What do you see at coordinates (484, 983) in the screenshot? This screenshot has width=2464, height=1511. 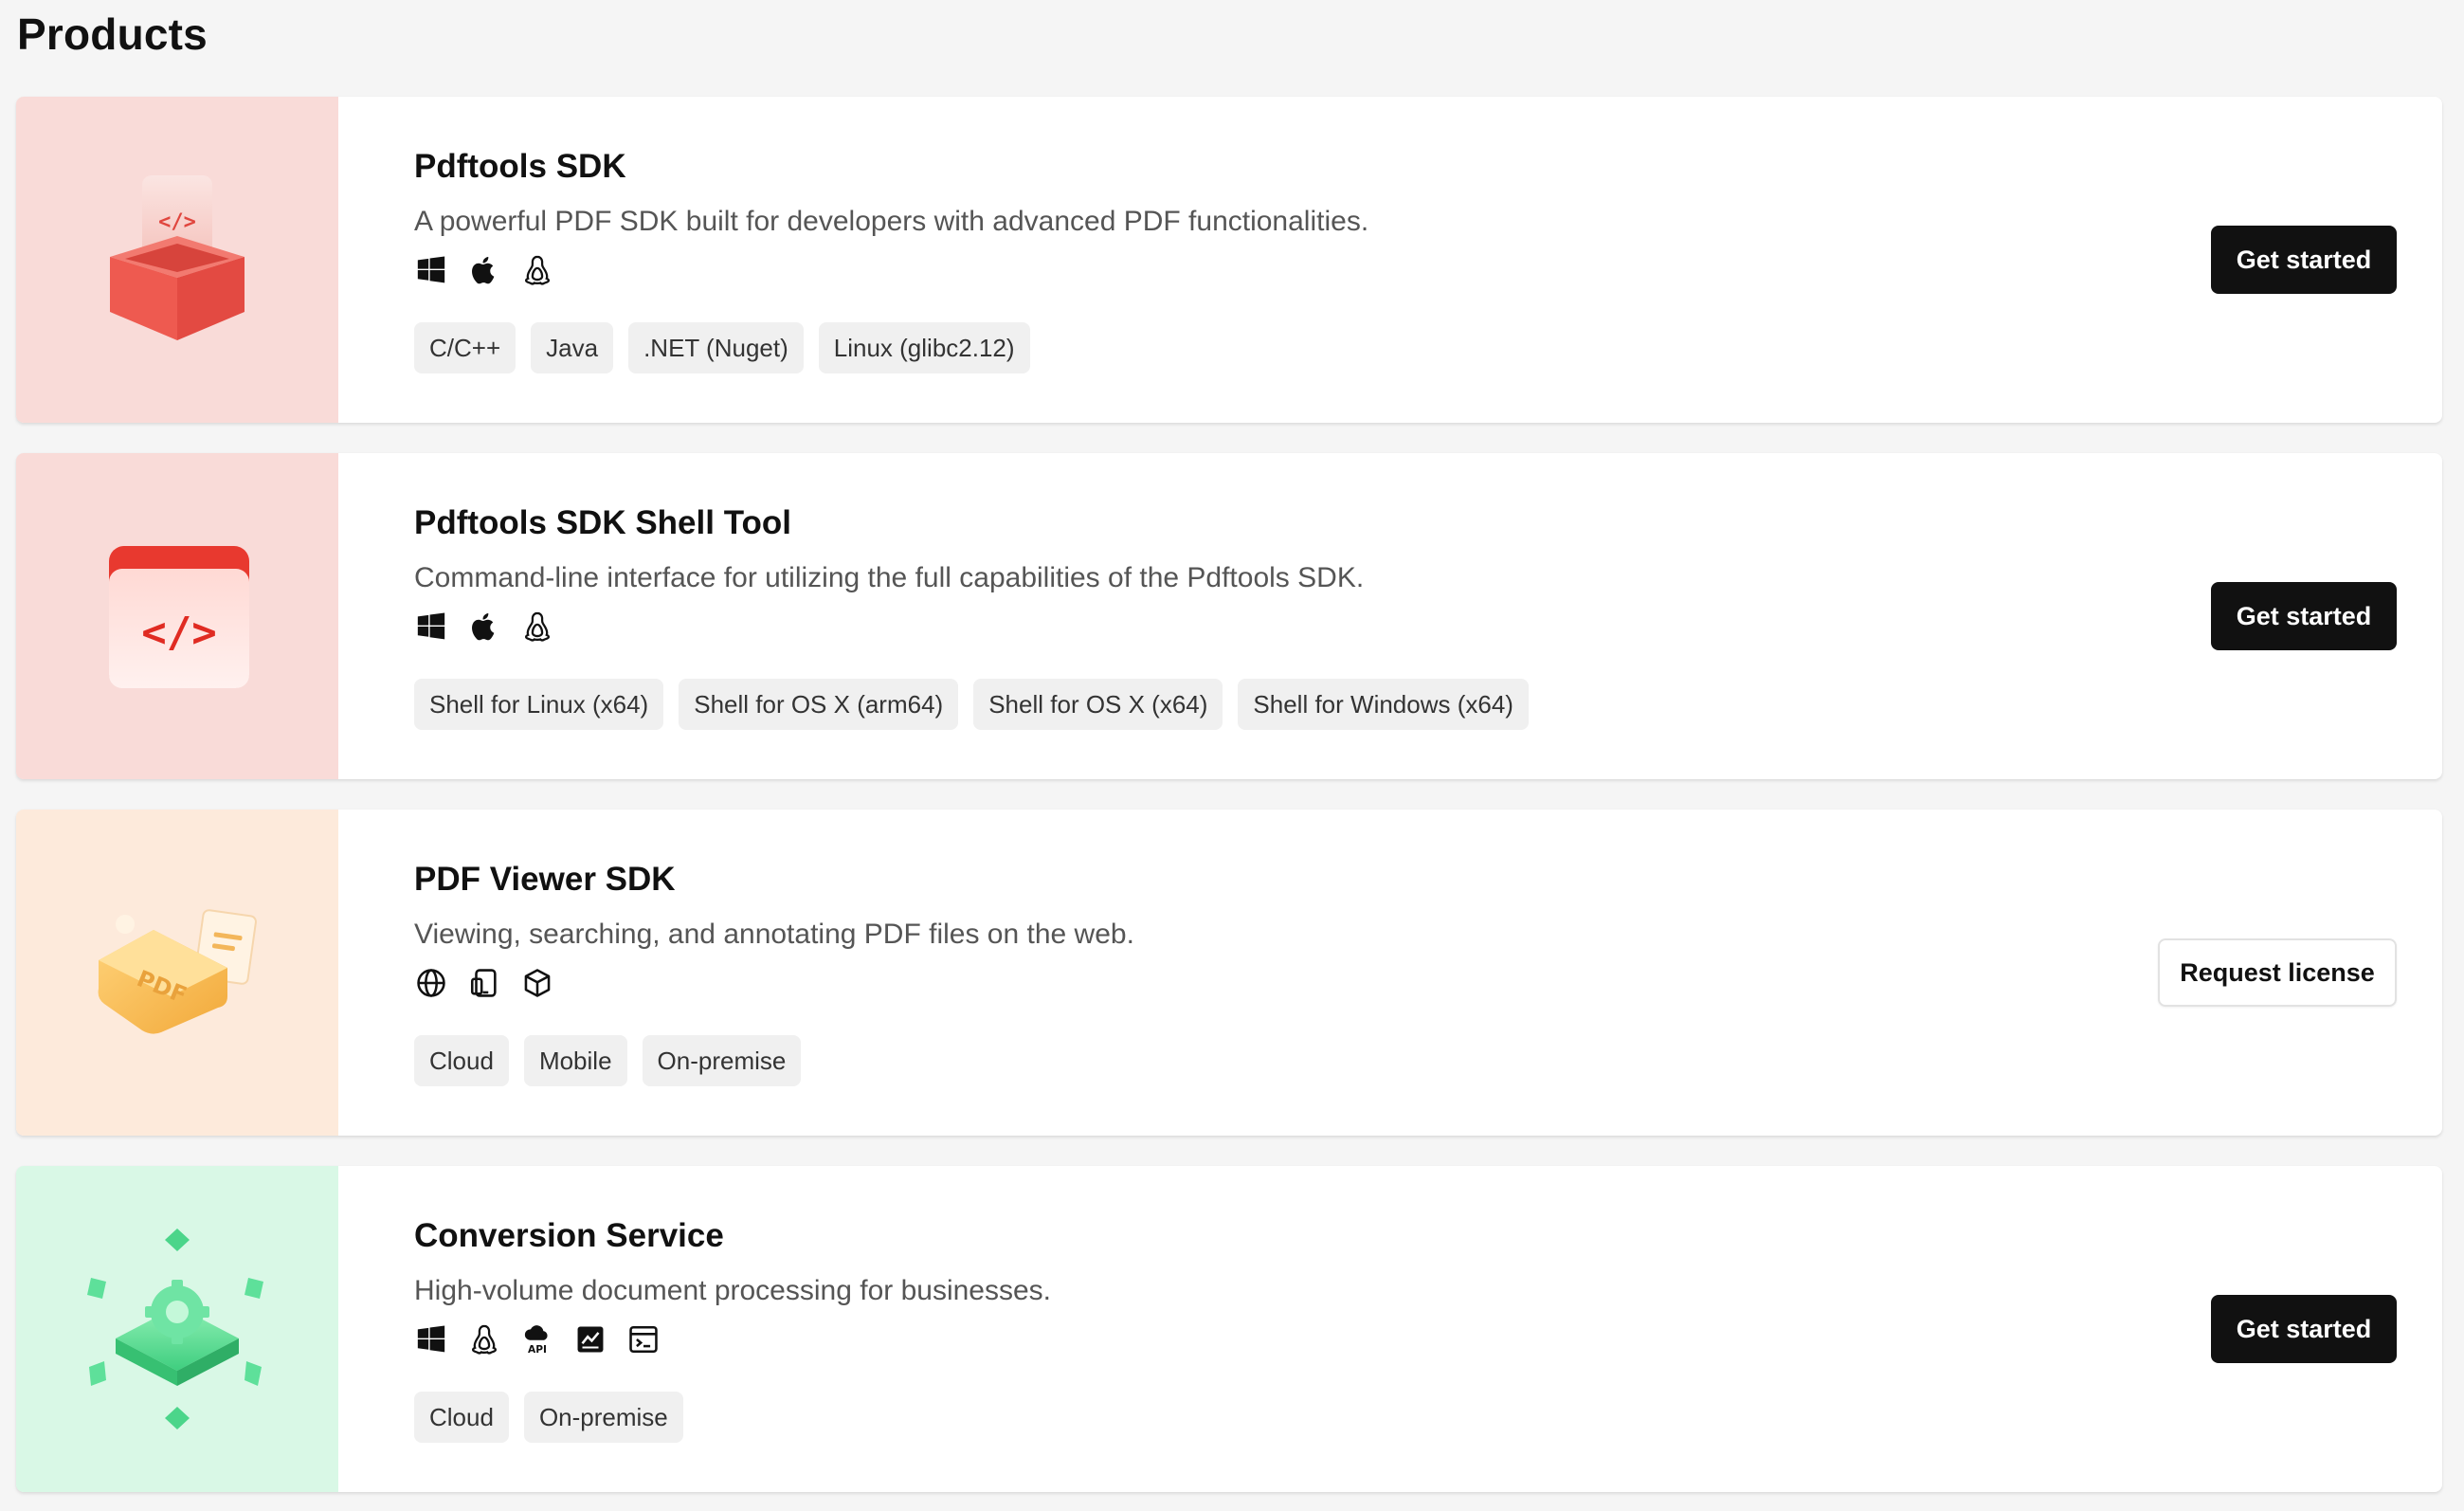 I see `mobile-icon` at bounding box center [484, 983].